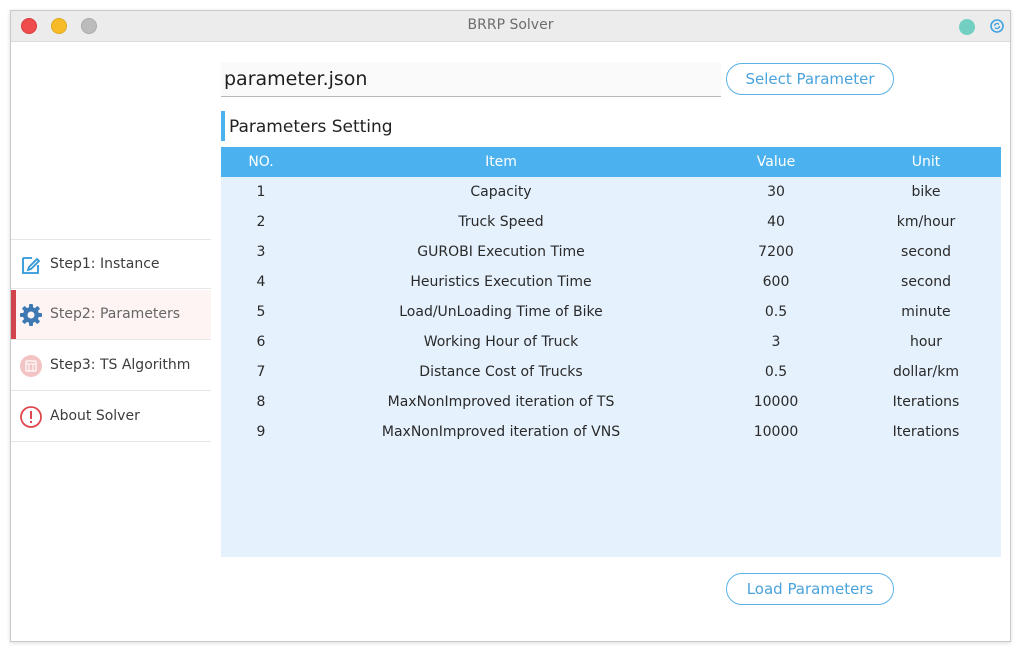 The image size is (1022, 654). I want to click on title-bar: BRRP Solver, so click(510, 26).